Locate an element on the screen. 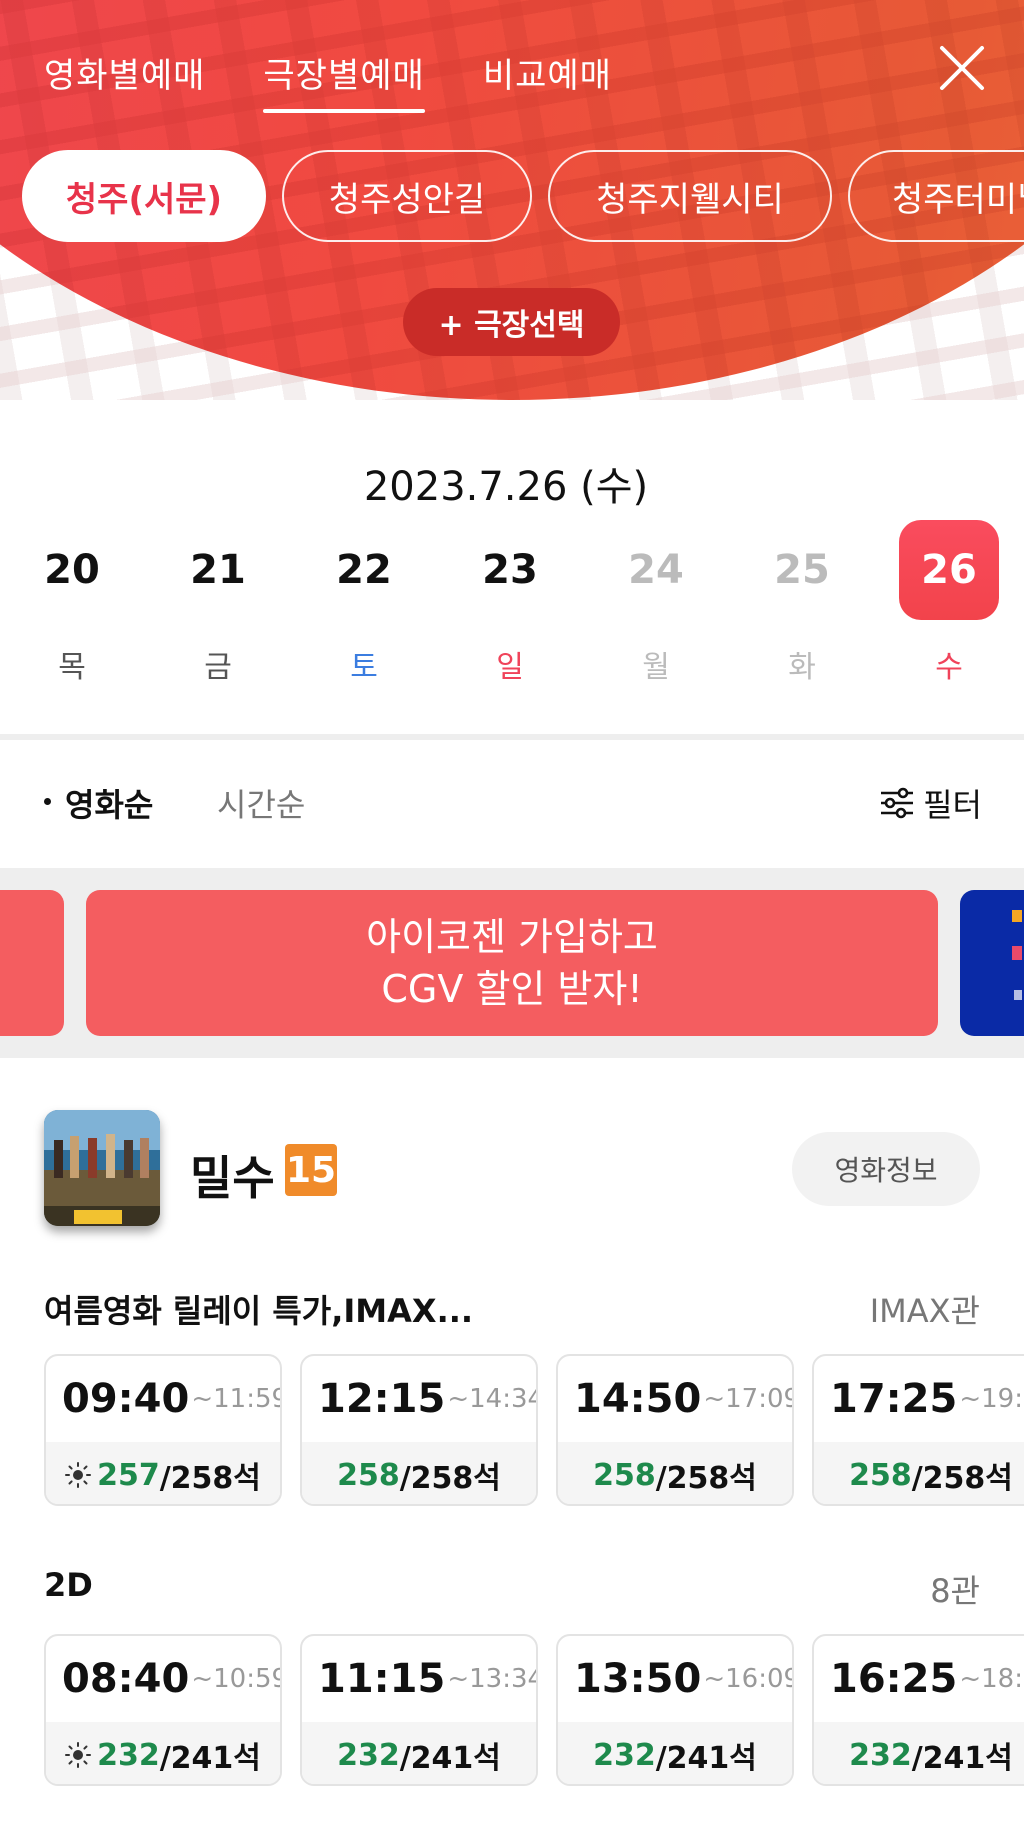  close-icon is located at coordinates (962, 68).